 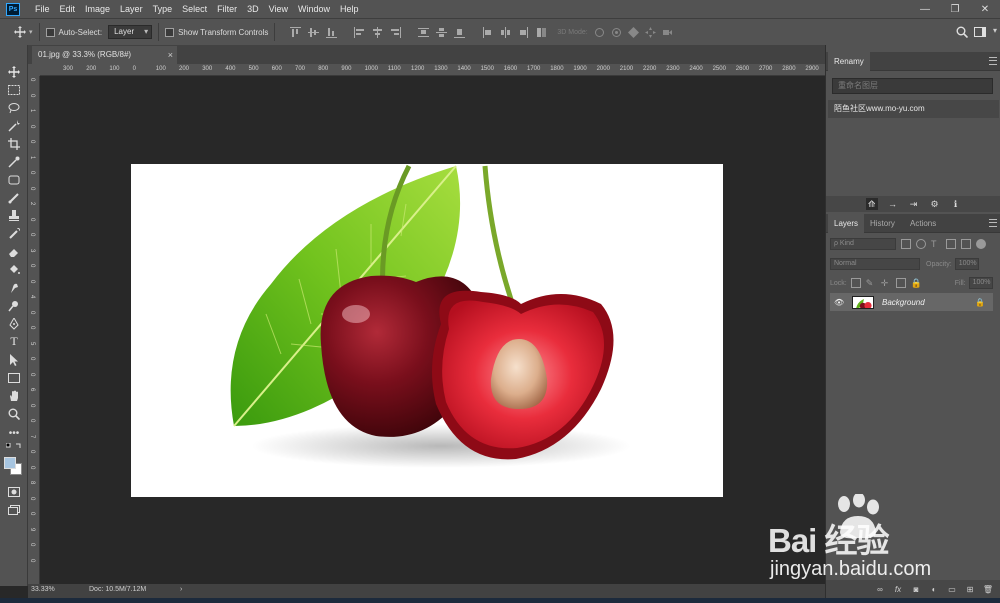 I want to click on adjustment-filter-icon, so click(x=921, y=244).